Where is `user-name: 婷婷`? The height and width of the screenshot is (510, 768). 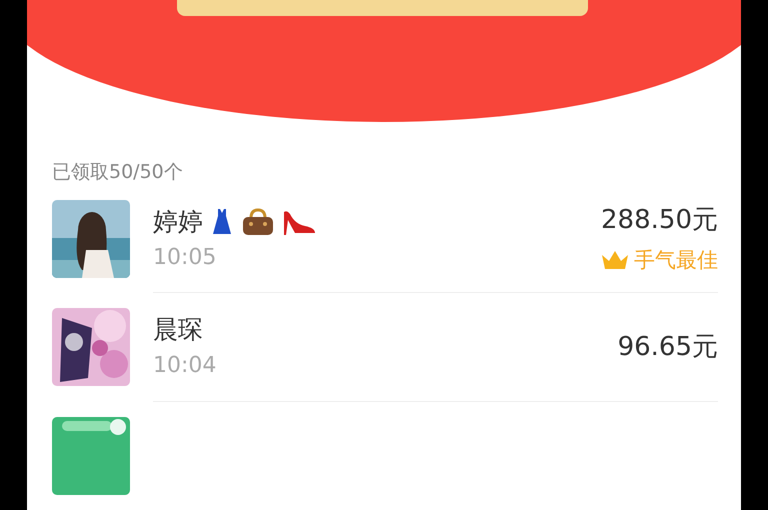
user-name: 婷婷 is located at coordinates (178, 221).